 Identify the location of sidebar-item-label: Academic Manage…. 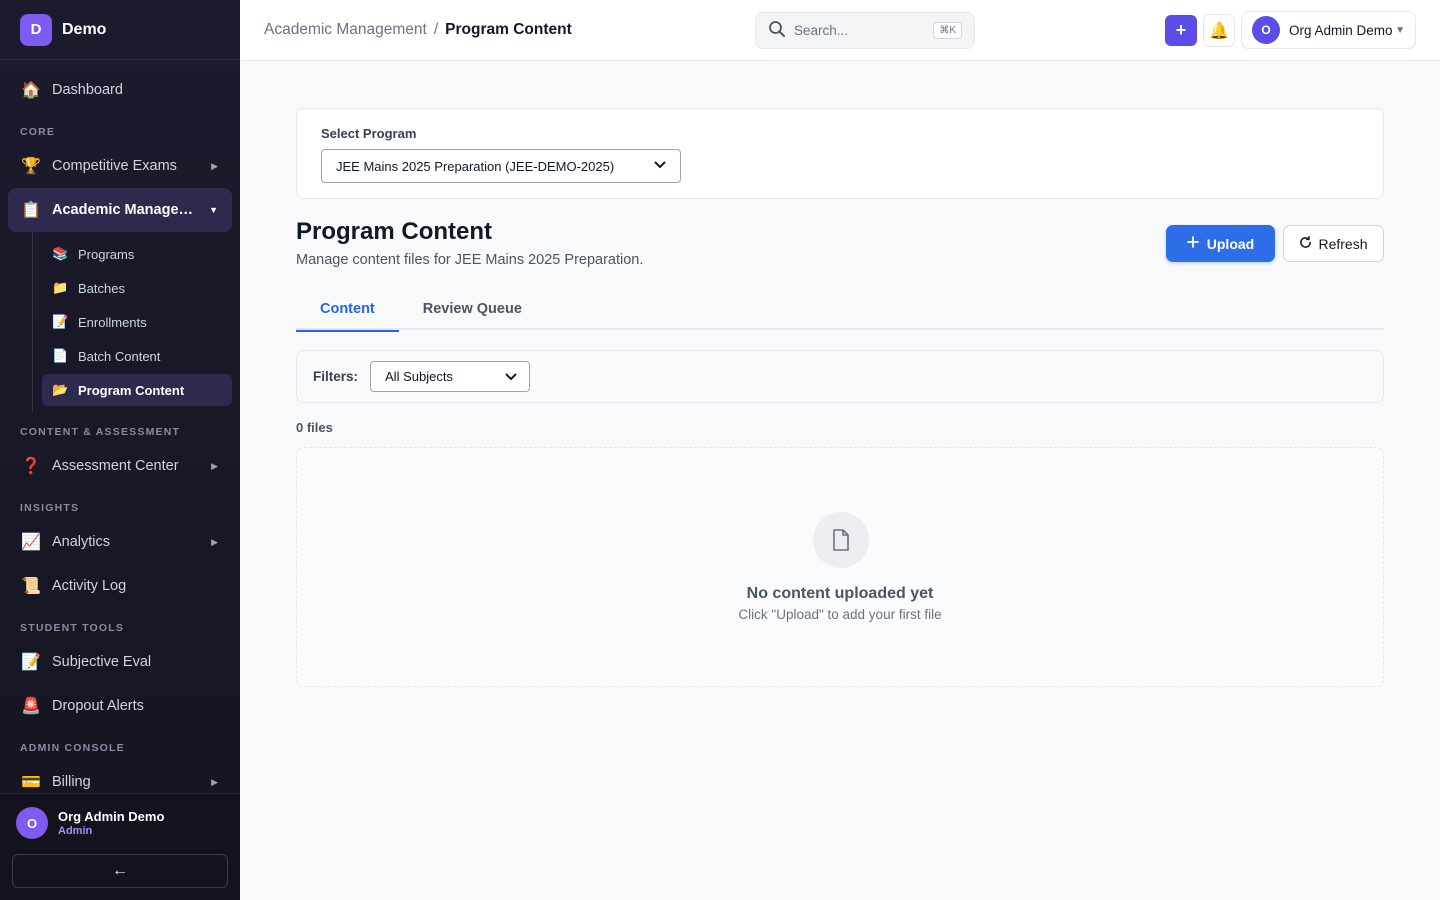
(123, 210).